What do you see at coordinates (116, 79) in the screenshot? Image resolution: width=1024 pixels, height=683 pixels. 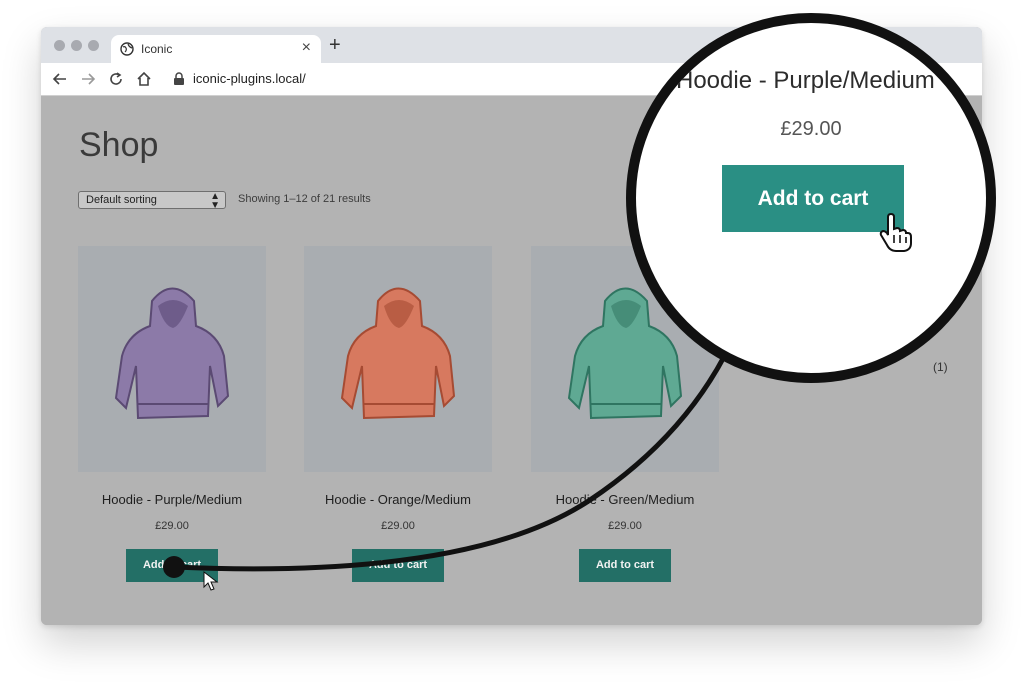 I see `reload-icon` at bounding box center [116, 79].